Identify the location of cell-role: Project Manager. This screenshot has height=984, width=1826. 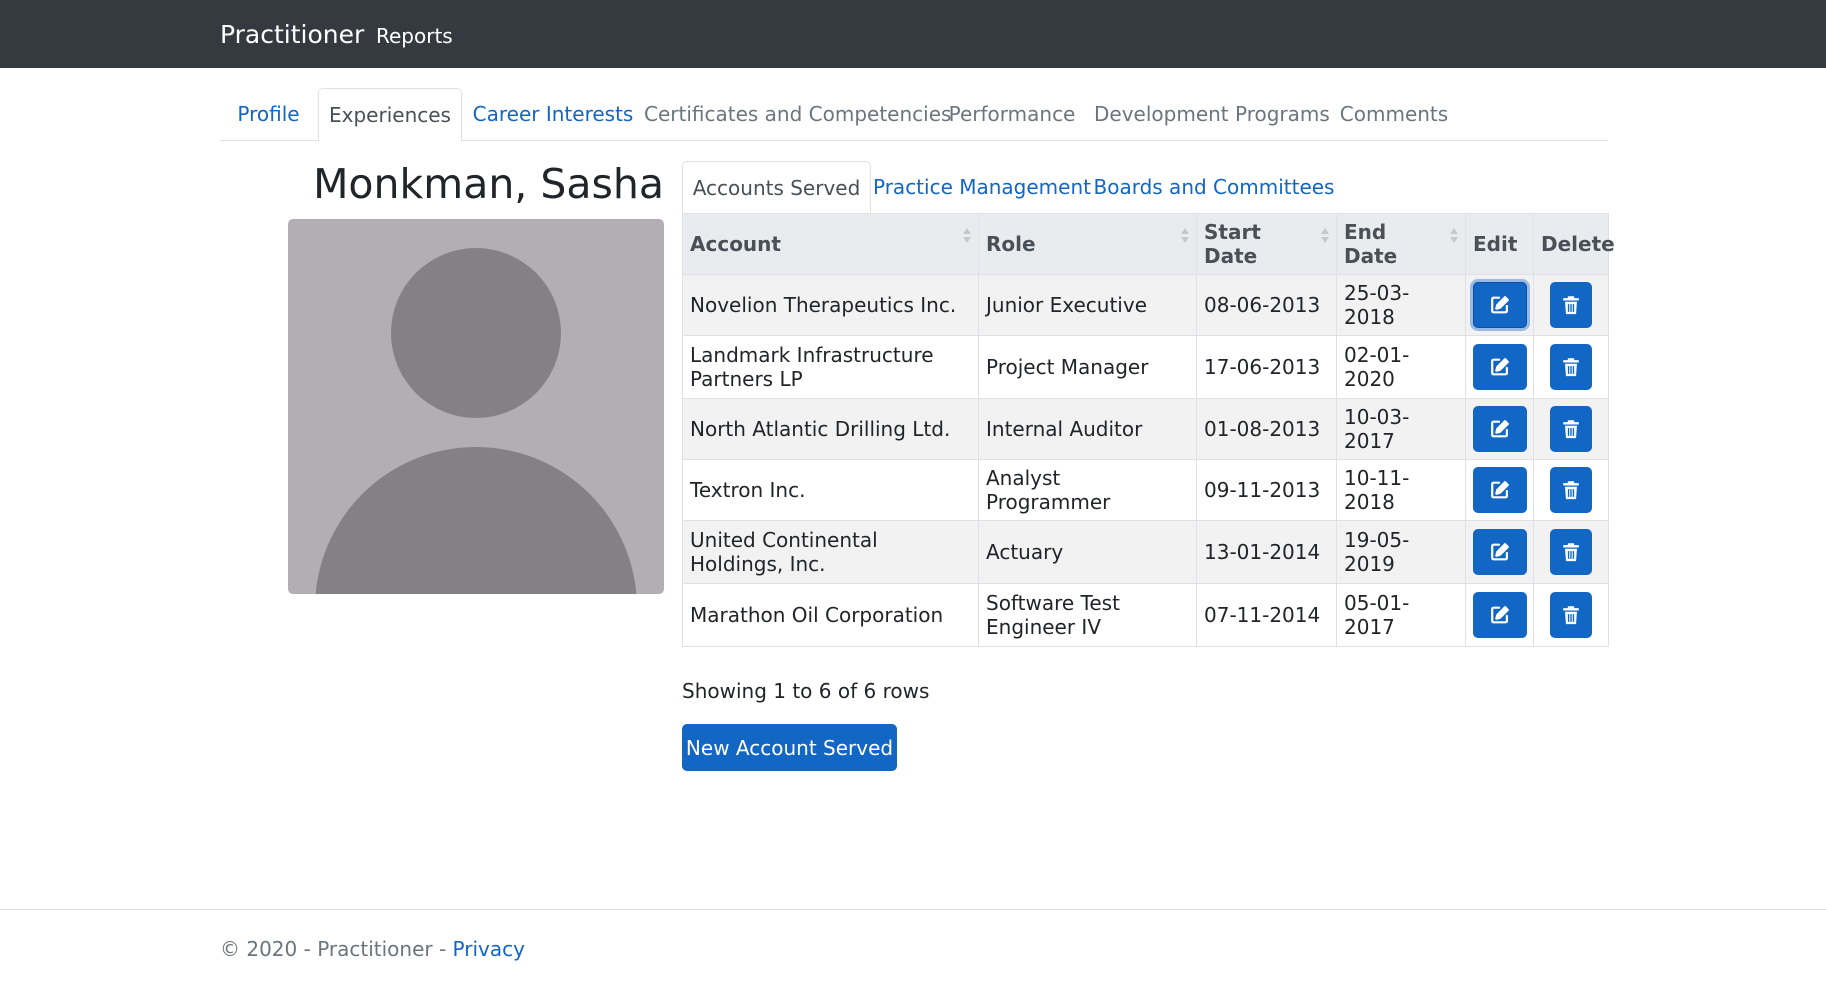
(1087, 367).